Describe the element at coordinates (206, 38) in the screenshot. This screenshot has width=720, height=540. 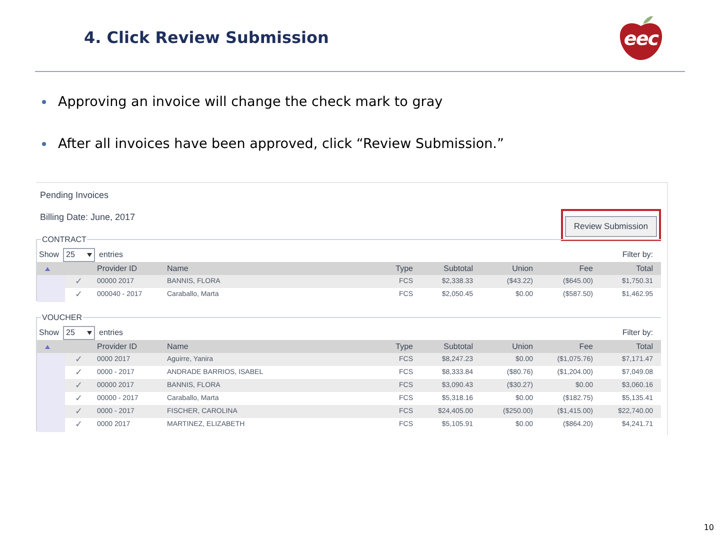
I see `slide-title: 4. Click Review Submission` at that location.